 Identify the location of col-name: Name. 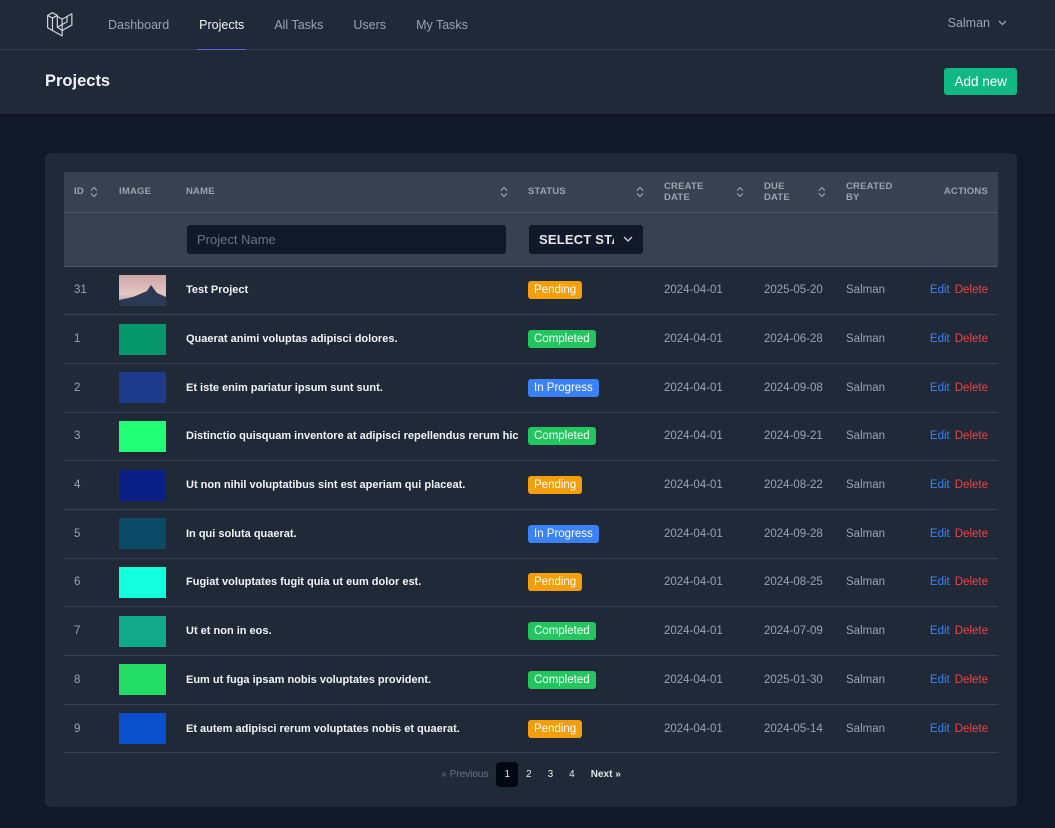
(347, 192).